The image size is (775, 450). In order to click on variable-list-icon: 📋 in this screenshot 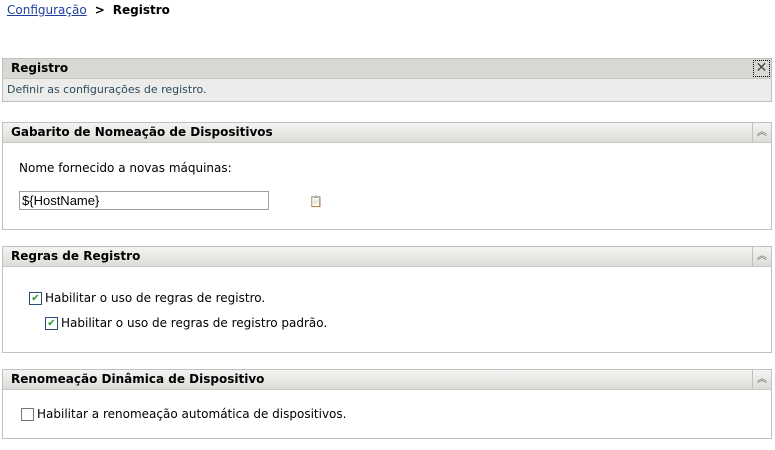, I will do `click(316, 202)`.